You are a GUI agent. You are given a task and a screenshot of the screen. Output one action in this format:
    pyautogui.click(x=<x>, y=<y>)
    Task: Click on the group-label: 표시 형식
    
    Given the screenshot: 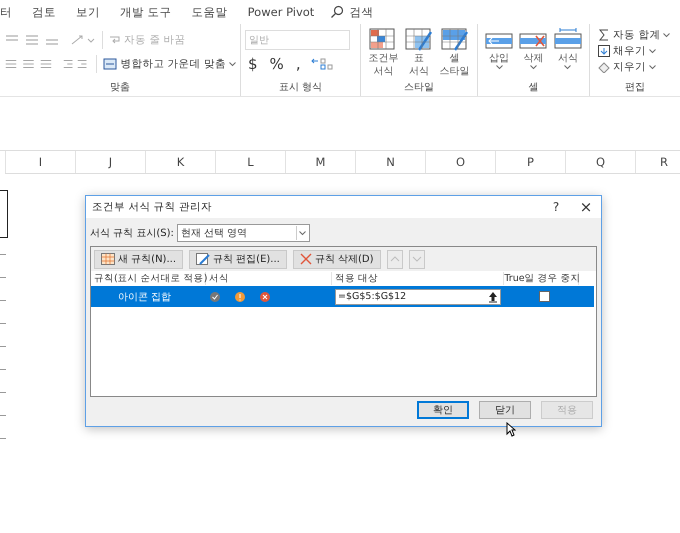 What is the action you would take?
    pyautogui.click(x=301, y=87)
    